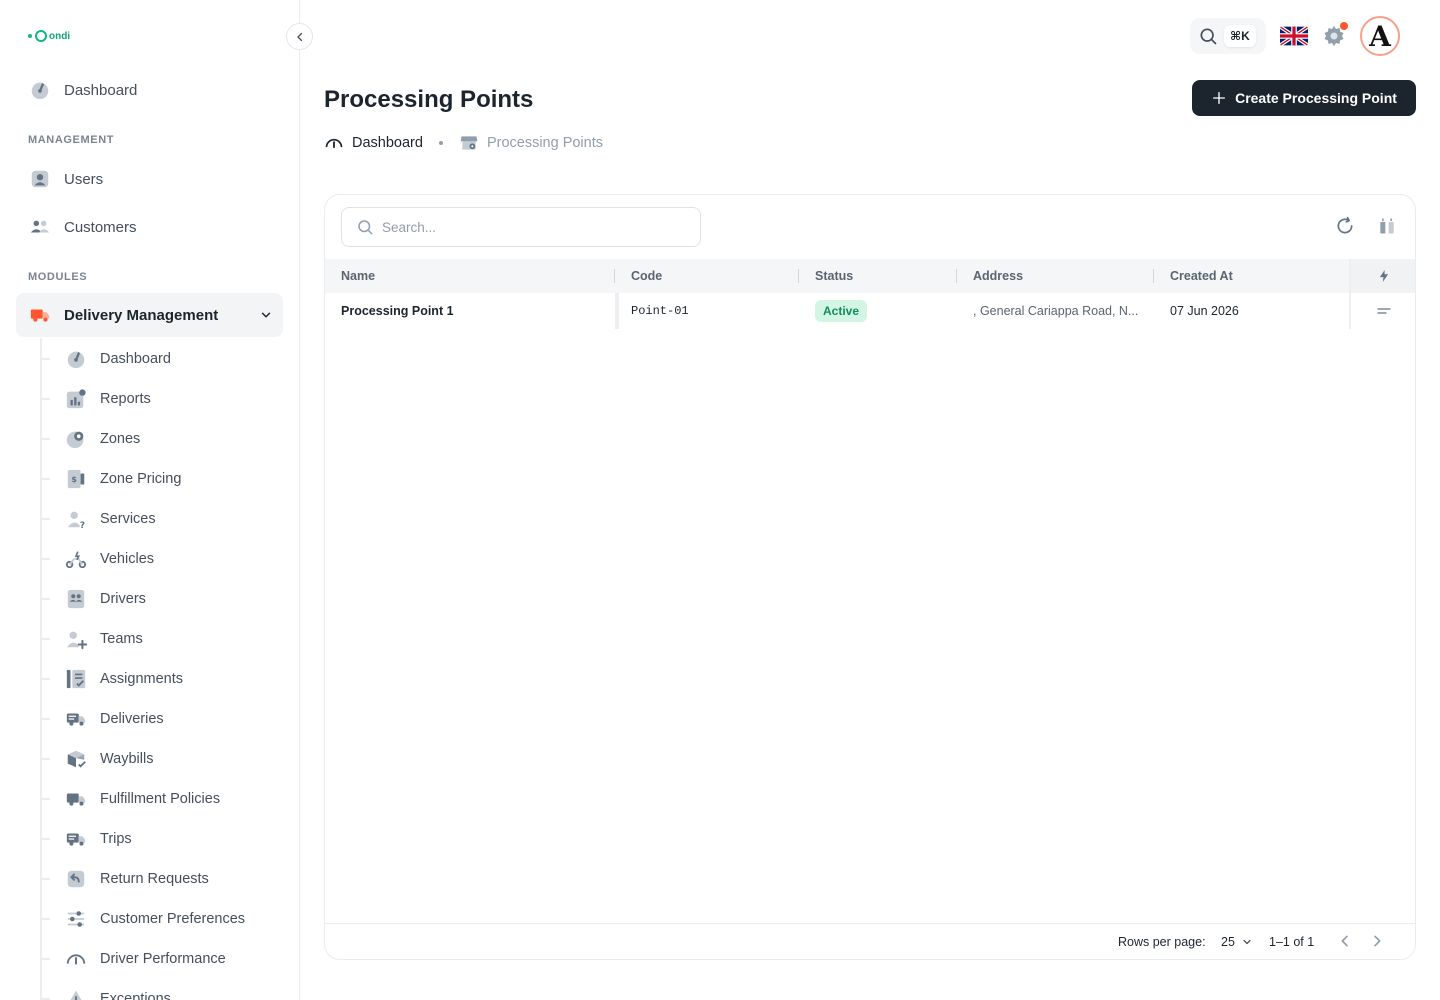 Image resolution: width=1440 pixels, height=1000 pixels. I want to click on avatar-letter: A, so click(1380, 36).